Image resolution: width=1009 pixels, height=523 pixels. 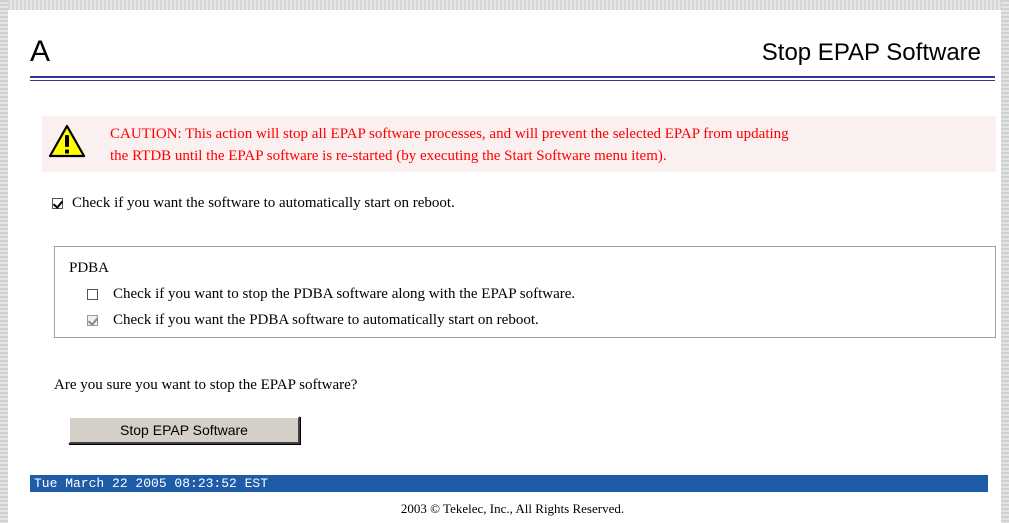 What do you see at coordinates (40, 51) in the screenshot?
I see `section-letter: A` at bounding box center [40, 51].